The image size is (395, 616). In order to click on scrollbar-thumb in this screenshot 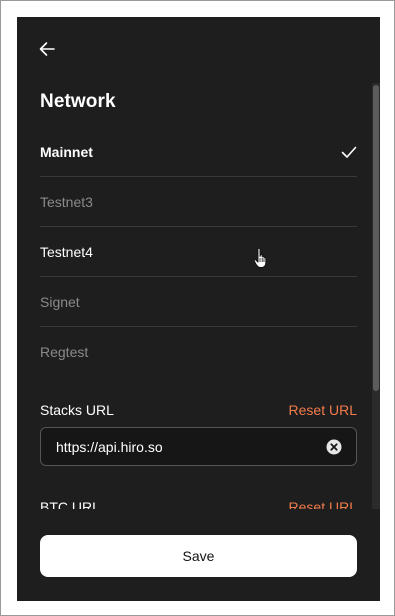, I will do `click(376, 238)`.